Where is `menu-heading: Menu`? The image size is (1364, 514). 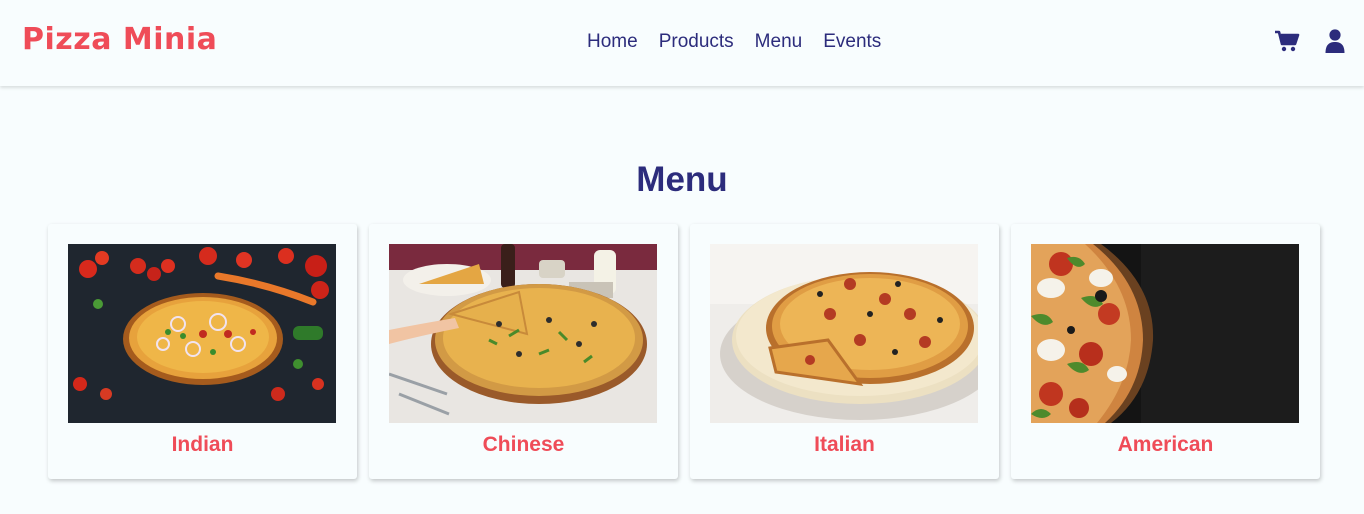 menu-heading: Menu is located at coordinates (682, 179).